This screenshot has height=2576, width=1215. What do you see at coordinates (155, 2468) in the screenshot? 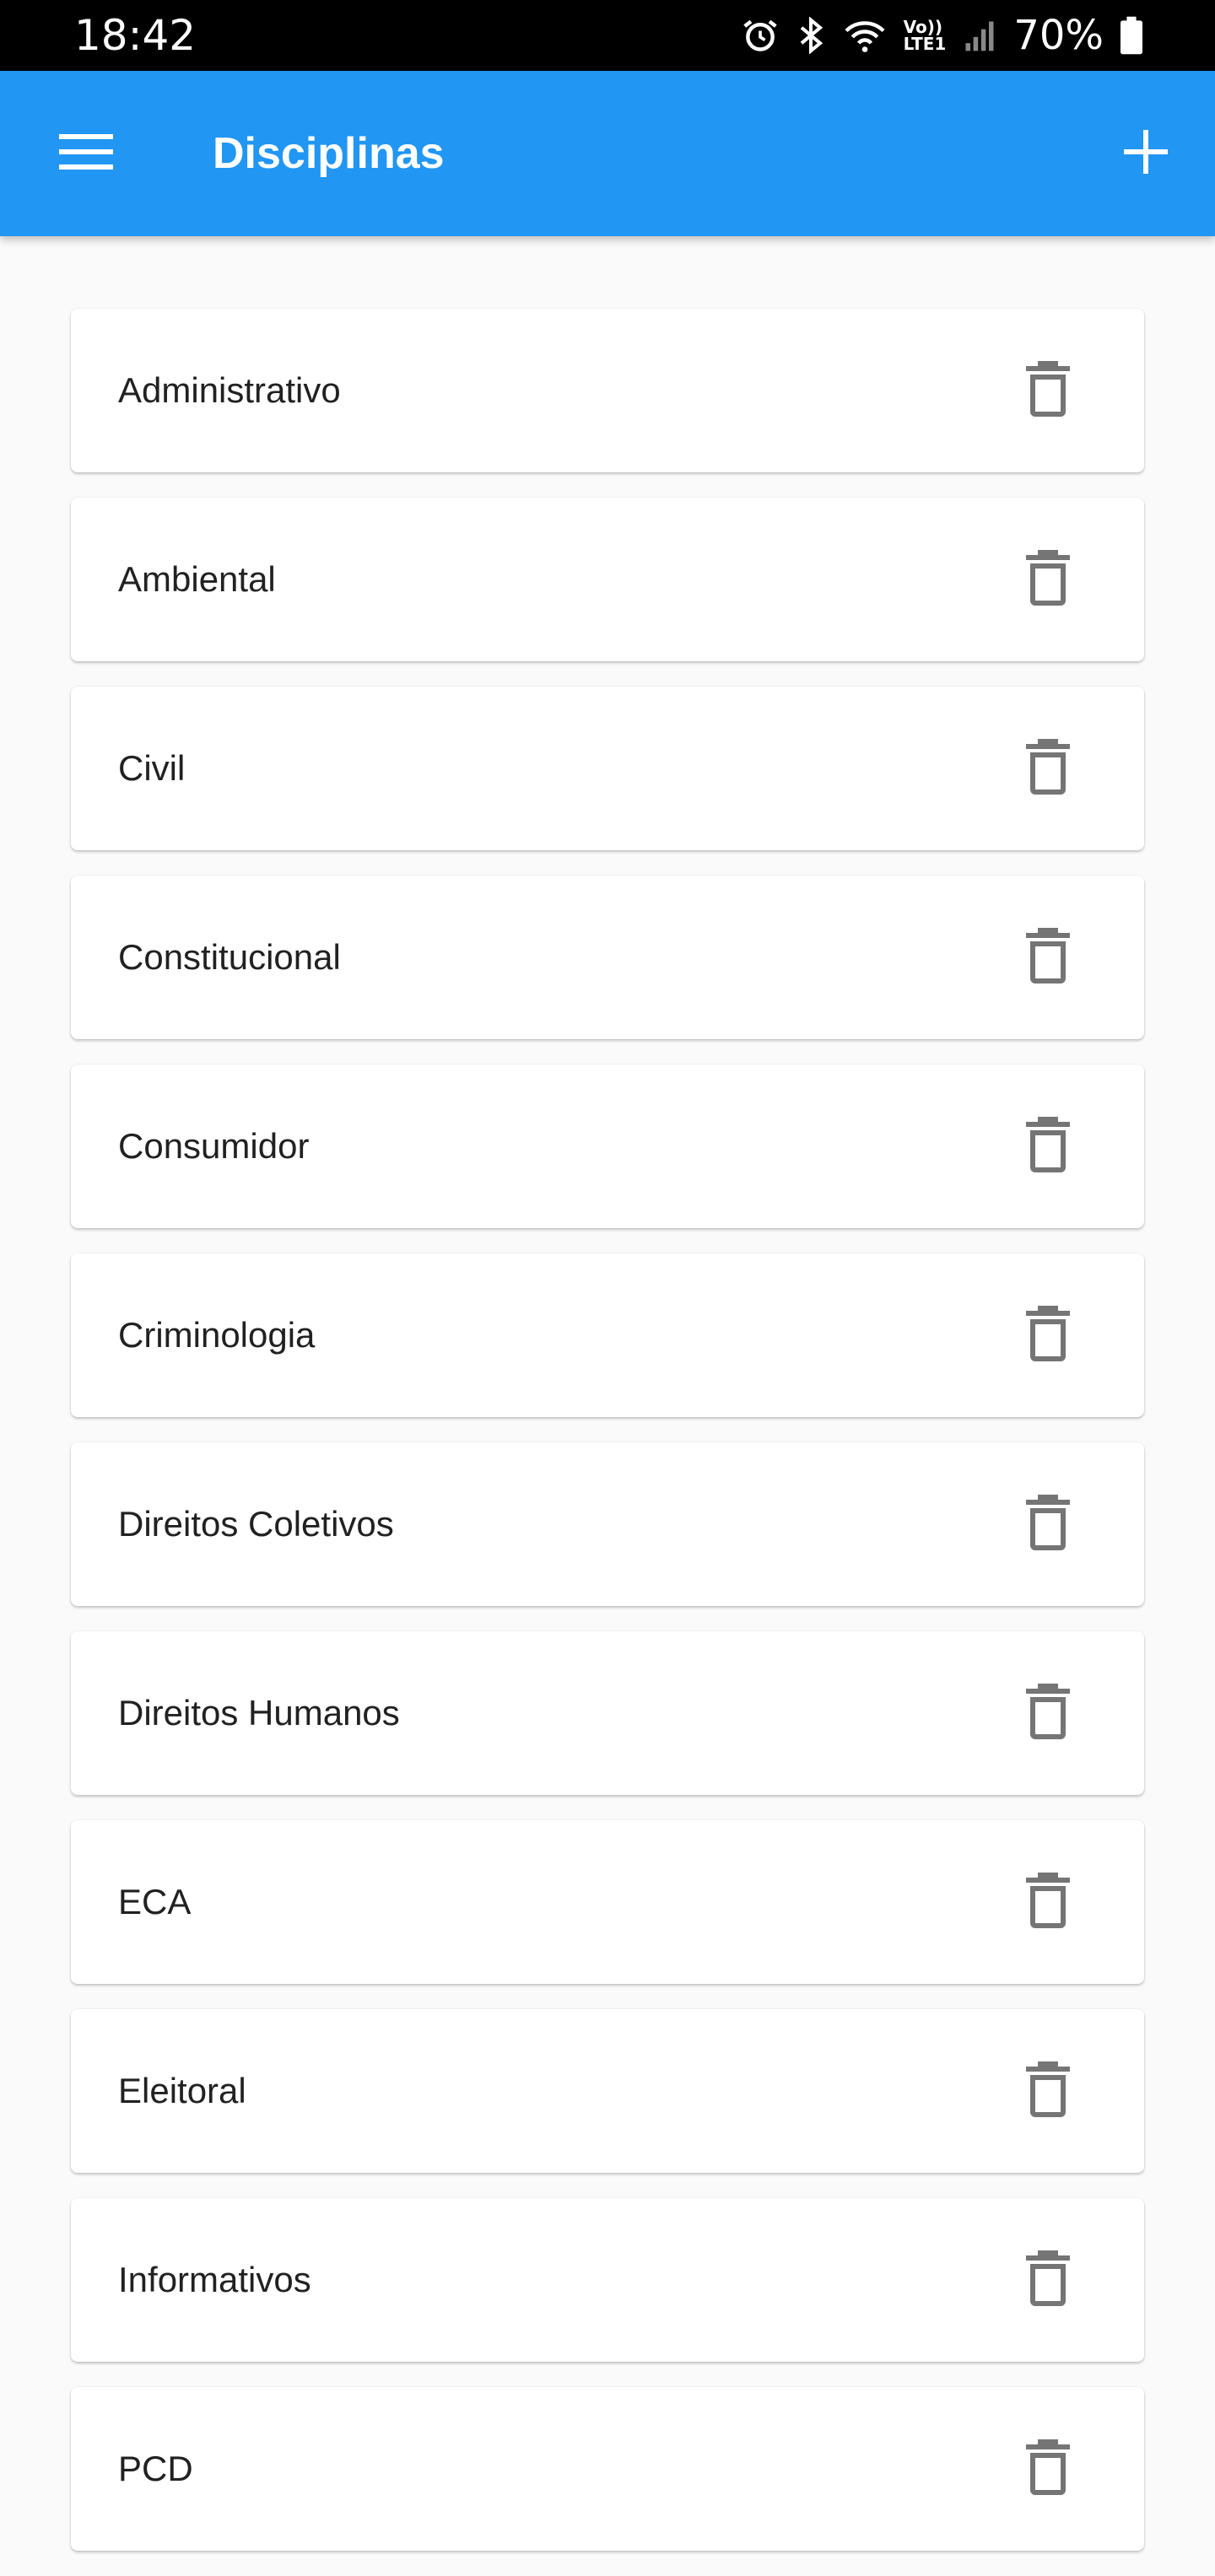
I see `discipline-label: PCD` at bounding box center [155, 2468].